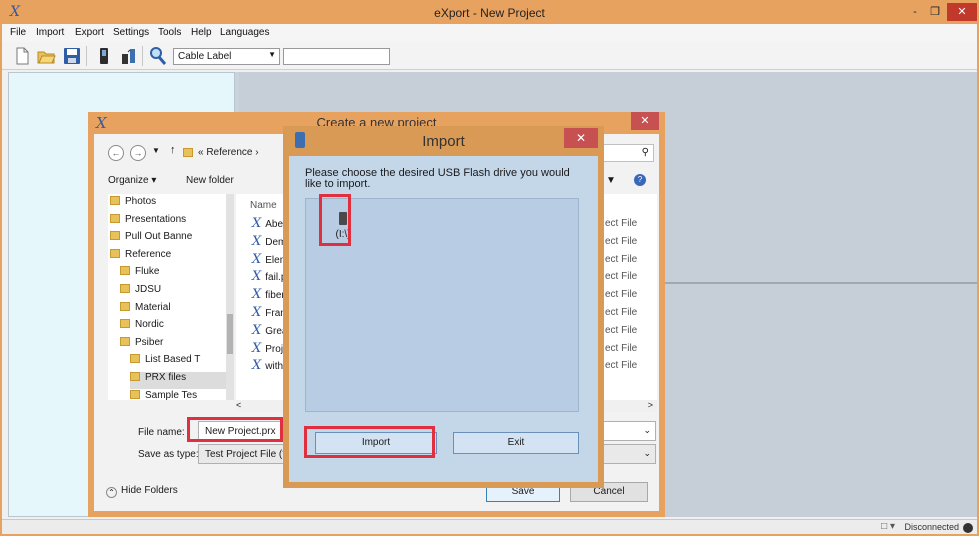 The height and width of the screenshot is (536, 979). Describe the element at coordinates (173, 292) in the screenshot. I see `folder-tree-item: JDSU` at that location.